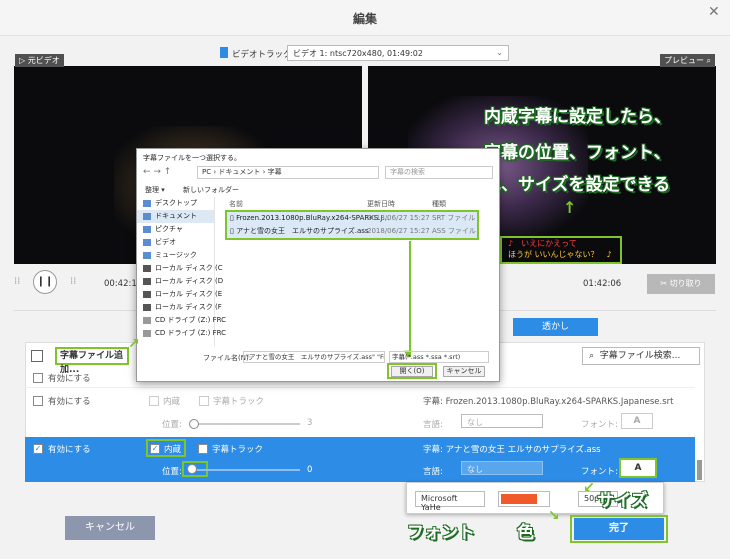  What do you see at coordinates (450, 501) in the screenshot?
I see `font-name-select: Microsoft YaHe` at bounding box center [450, 501].